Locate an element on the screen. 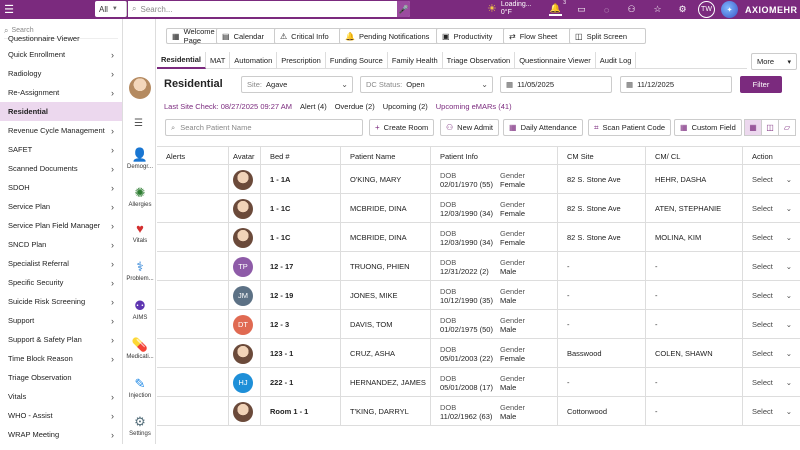  sidebar-item-service-plan-field-manager: Service Plan Field Manager › is located at coordinates (61, 225).